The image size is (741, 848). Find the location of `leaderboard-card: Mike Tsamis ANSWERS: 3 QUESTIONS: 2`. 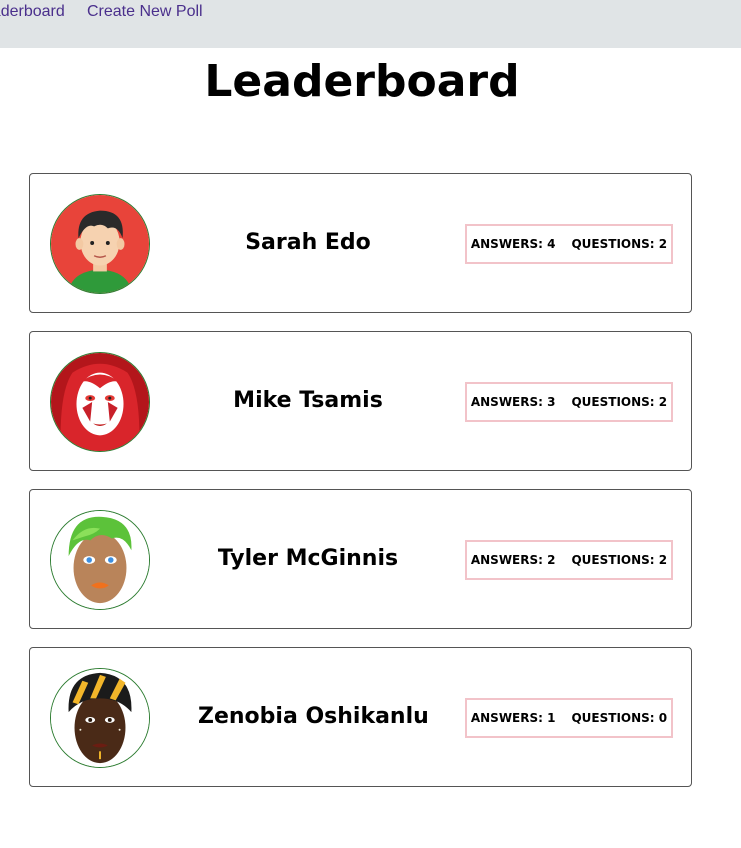

leaderboard-card: Mike Tsamis ANSWERS: 3 QUESTIONS: 2 is located at coordinates (360, 401).